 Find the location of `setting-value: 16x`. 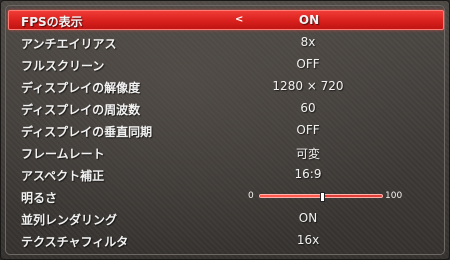

setting-value: 16x is located at coordinates (308, 240).